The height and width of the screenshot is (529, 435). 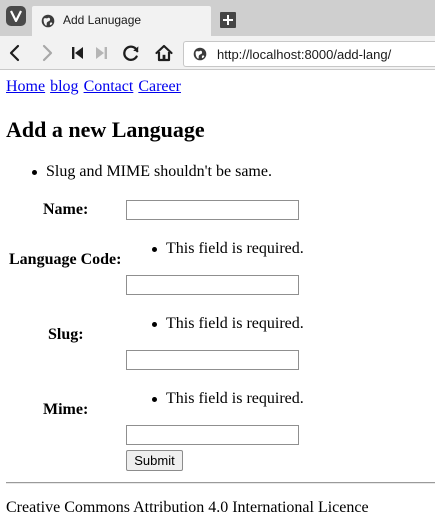 I want to click on vivaldi-logo-icon, so click(x=16, y=16).